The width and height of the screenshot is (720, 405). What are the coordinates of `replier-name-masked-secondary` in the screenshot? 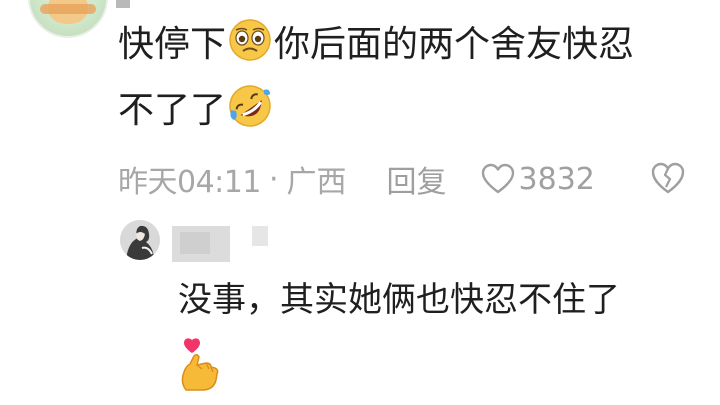 It's located at (260, 236).